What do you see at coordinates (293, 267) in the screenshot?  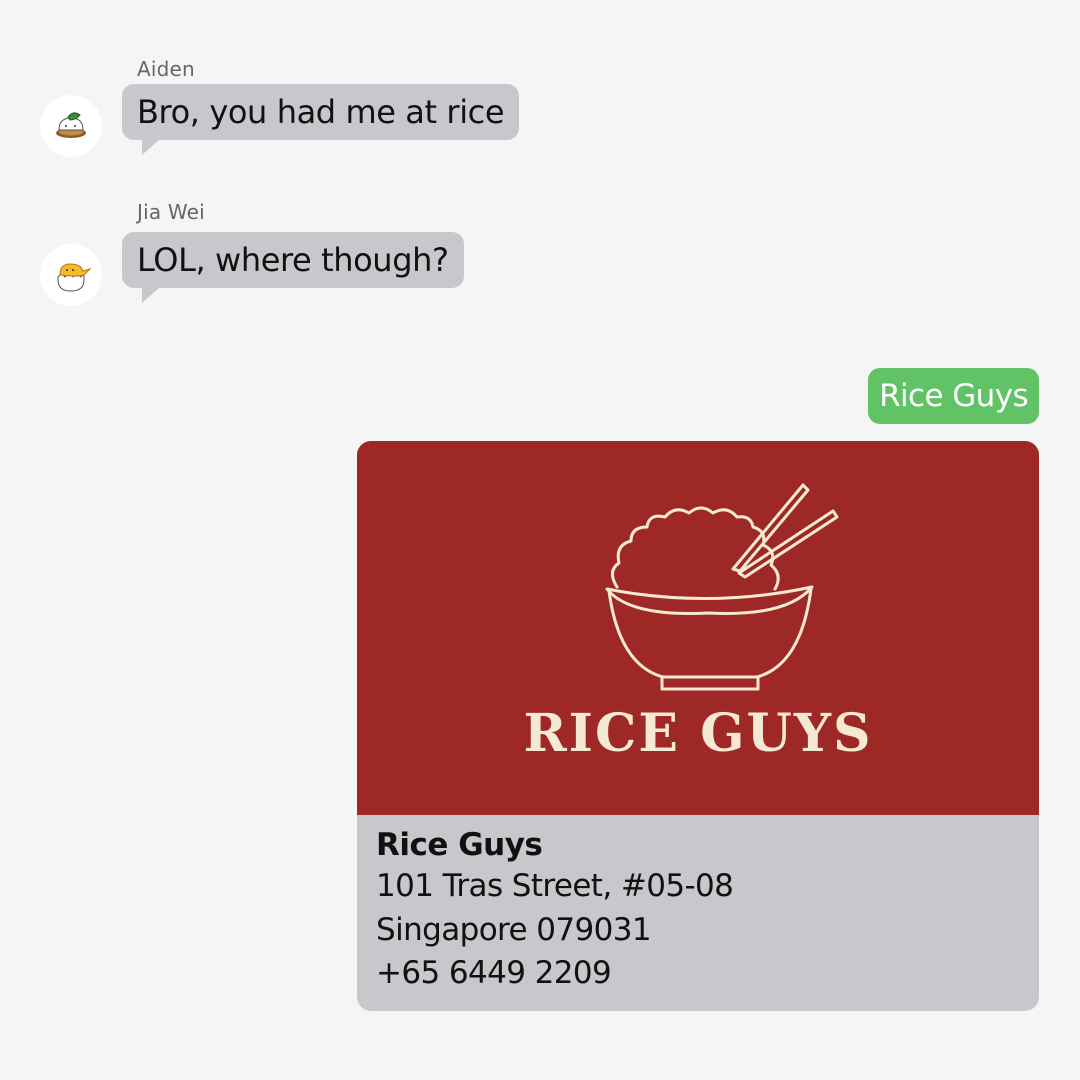 I see `message-bubble-jia-wei: LOL, where though?` at bounding box center [293, 267].